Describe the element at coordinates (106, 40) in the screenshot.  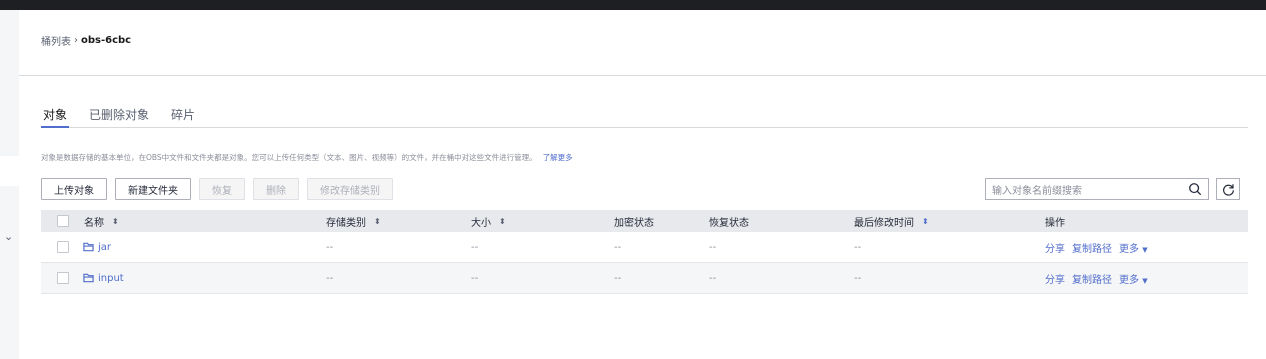
I see `breadcrumb-current: obs-6cbc` at that location.